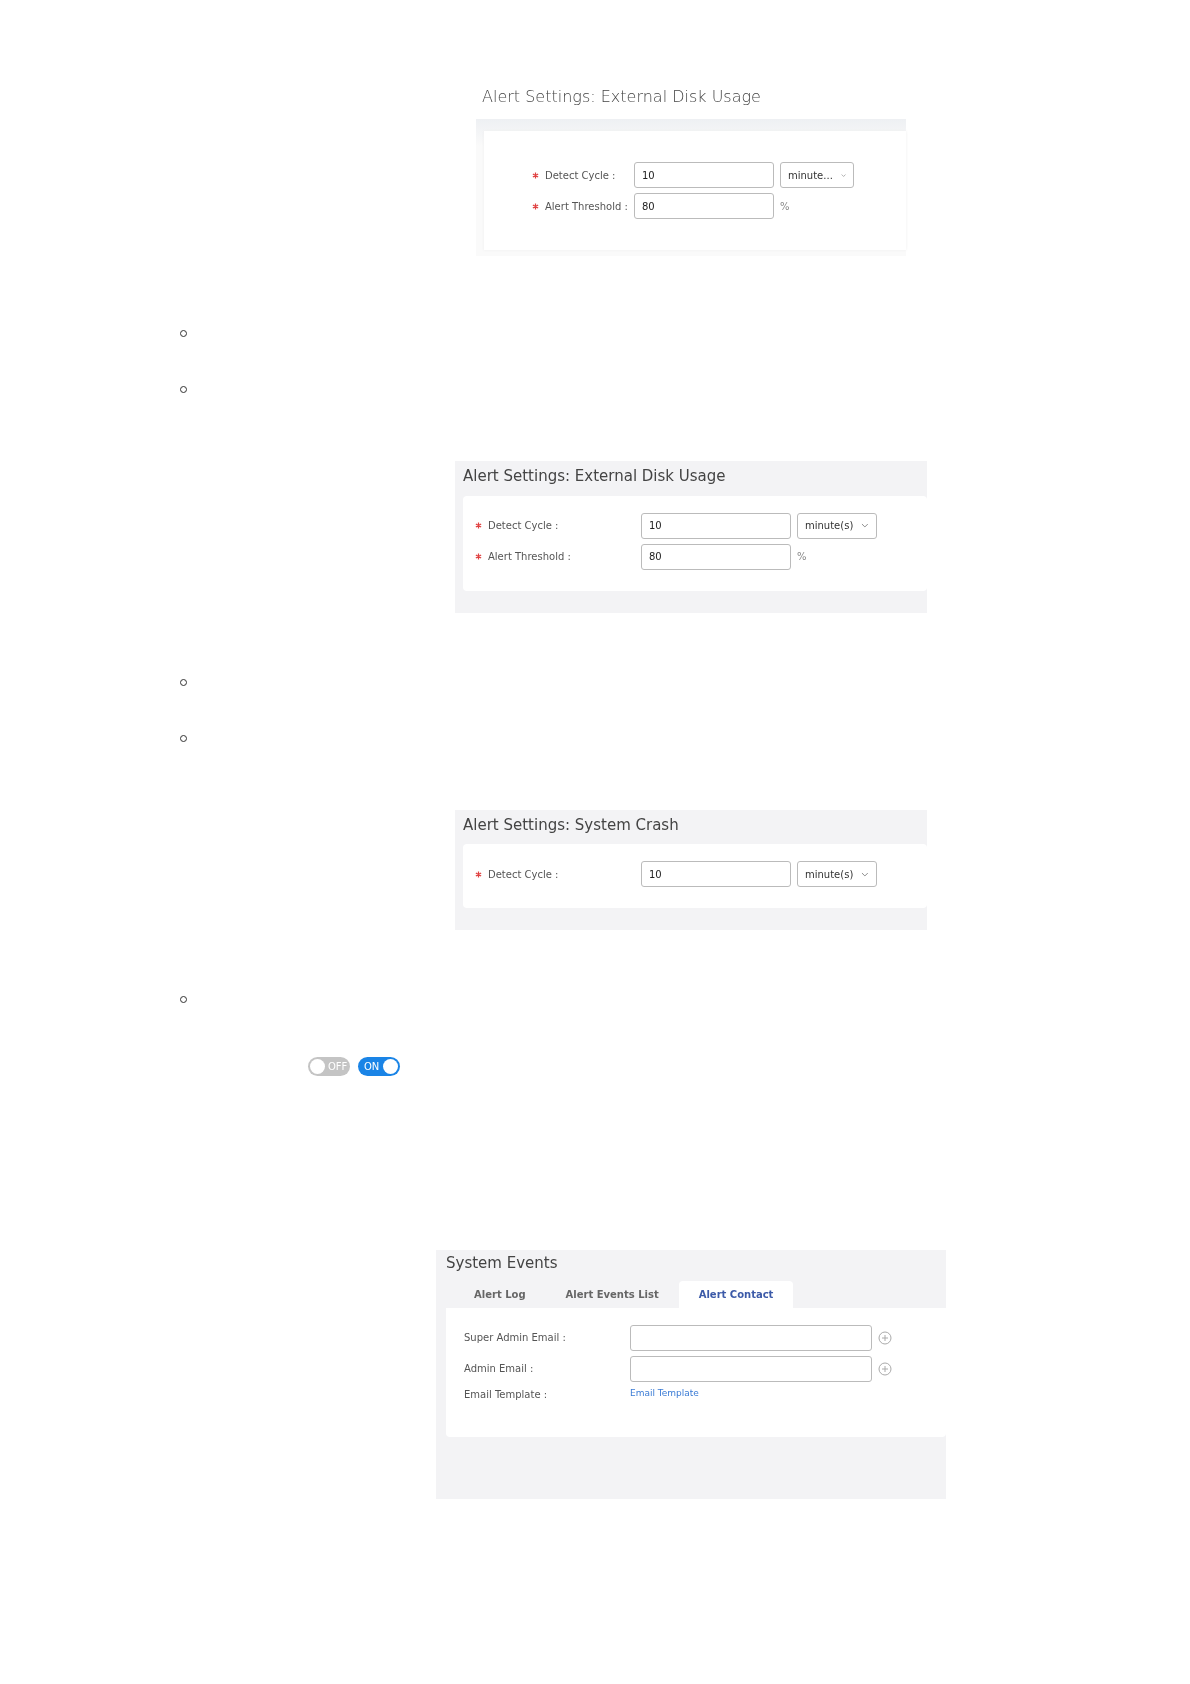 Image resolution: width=1190 pixels, height=1684 pixels. Describe the element at coordinates (736, 1294) in the screenshot. I see `tab: Alert Contact` at that location.